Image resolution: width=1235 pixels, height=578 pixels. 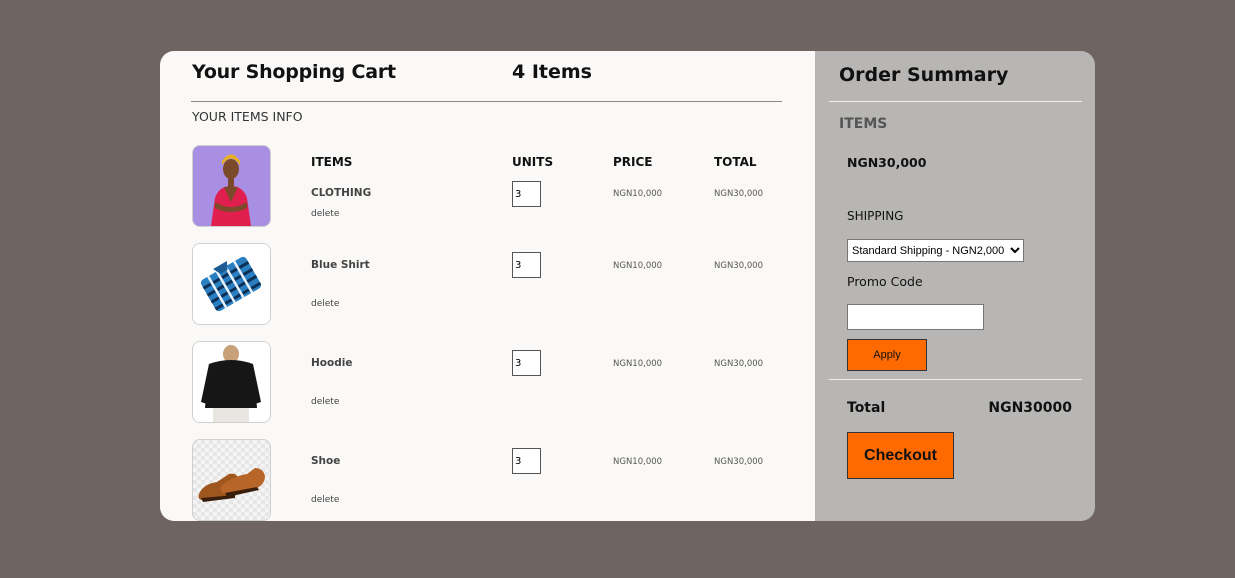 What do you see at coordinates (735, 162) in the screenshot?
I see `column-header-total: TOTAL` at bounding box center [735, 162].